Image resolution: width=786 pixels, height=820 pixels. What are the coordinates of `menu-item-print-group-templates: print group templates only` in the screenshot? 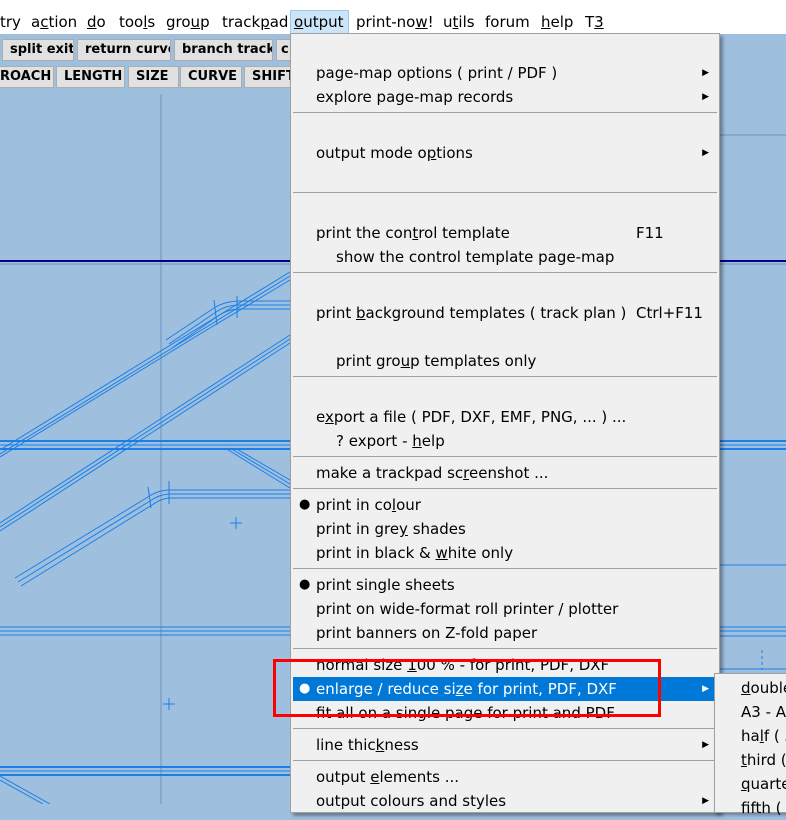 It's located at (505, 361).